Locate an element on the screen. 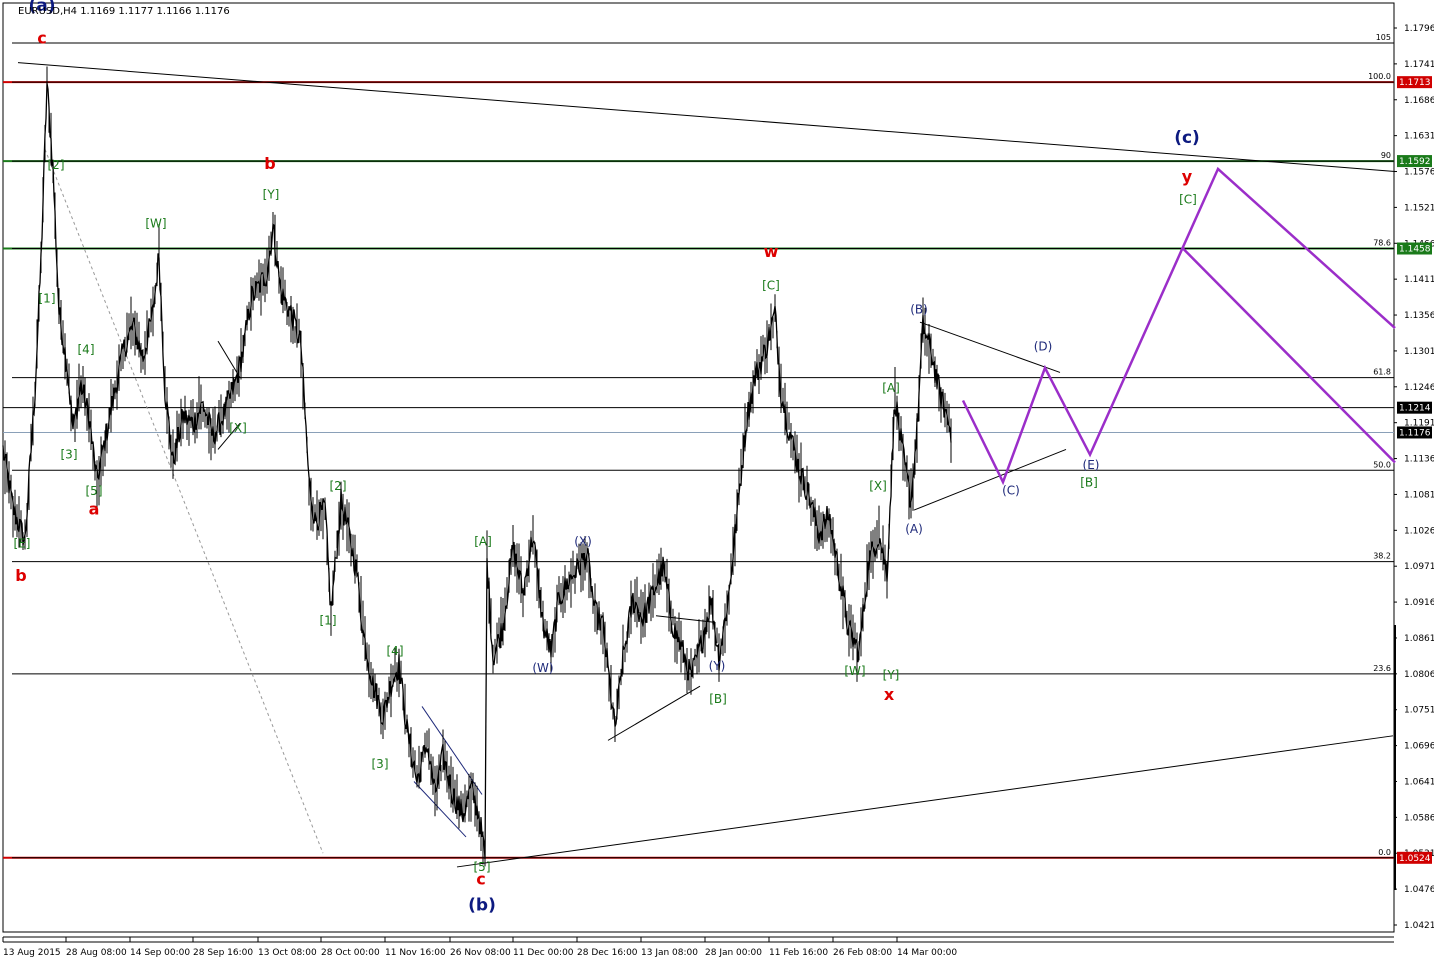  y-tick-label: 1.1136 is located at coordinates (1419, 460).